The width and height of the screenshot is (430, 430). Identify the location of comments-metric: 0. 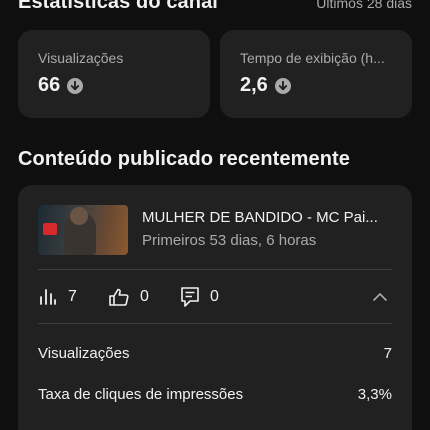
(199, 297).